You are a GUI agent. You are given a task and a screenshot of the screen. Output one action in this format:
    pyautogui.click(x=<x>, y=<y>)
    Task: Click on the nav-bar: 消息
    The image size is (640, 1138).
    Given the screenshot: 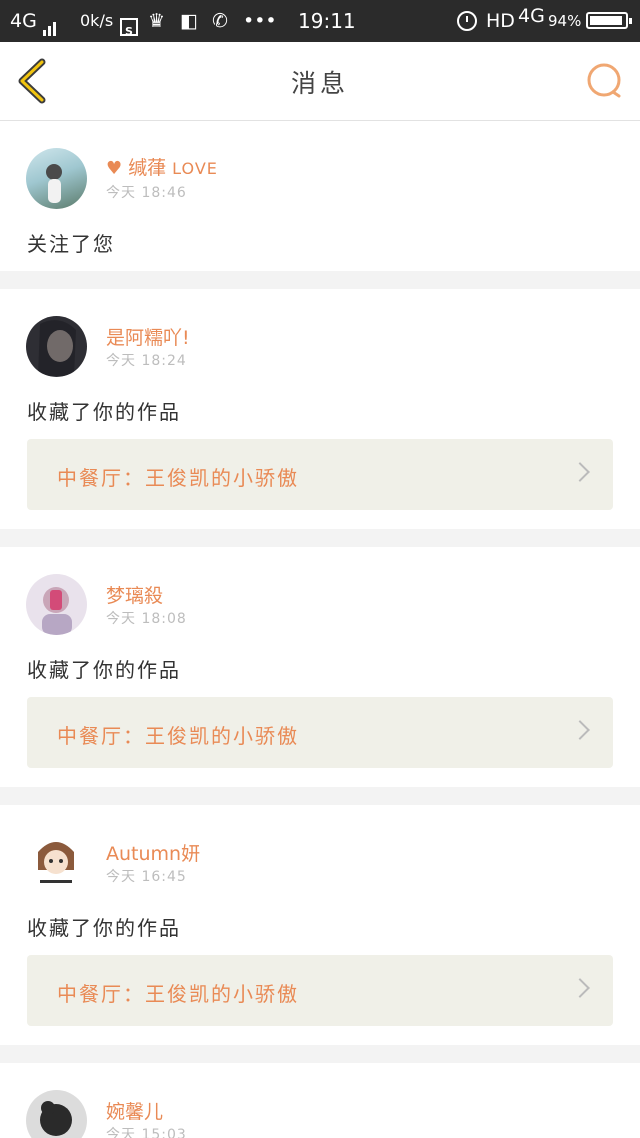 What is the action you would take?
    pyautogui.click(x=320, y=81)
    